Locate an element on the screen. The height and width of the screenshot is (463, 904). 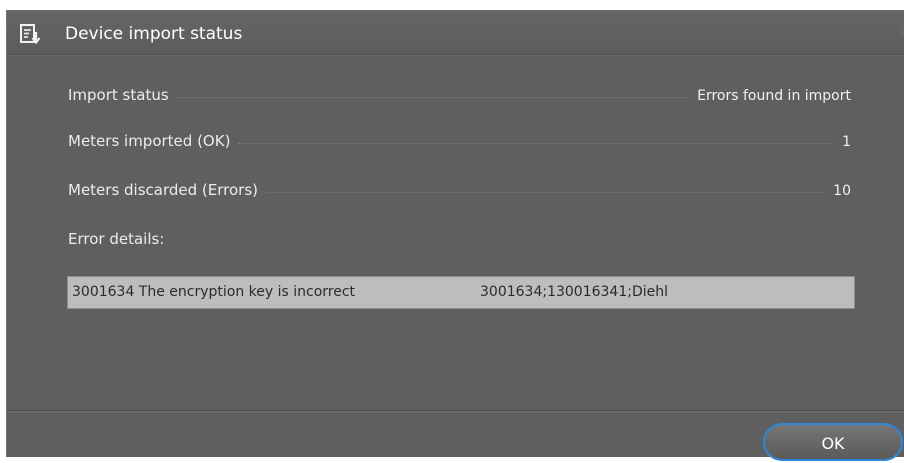
close-icon: × is located at coordinates (901, 31).